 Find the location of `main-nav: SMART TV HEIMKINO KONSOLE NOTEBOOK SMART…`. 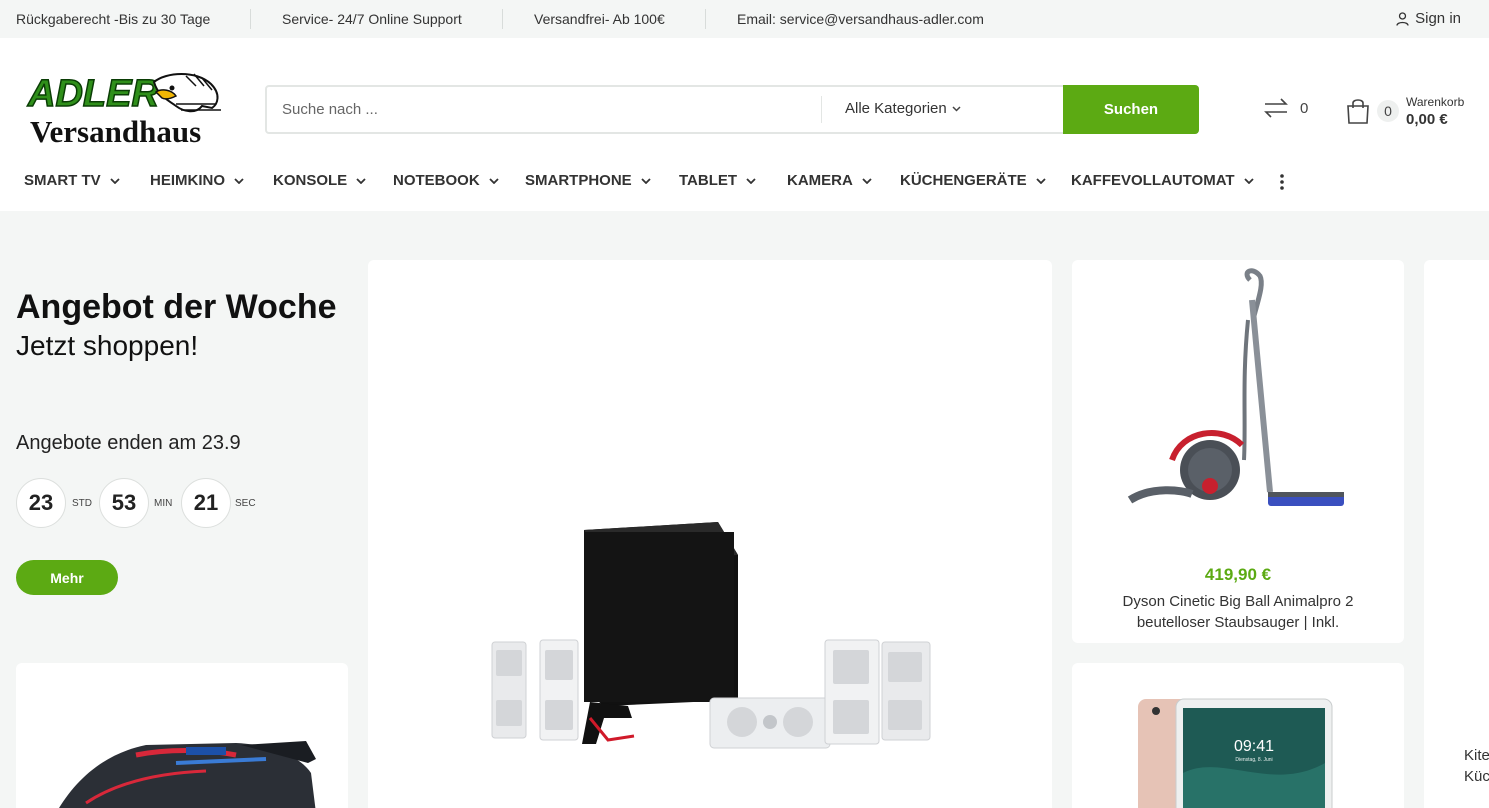

main-nav: SMART TV HEIMKINO KONSOLE NOTEBOOK SMART… is located at coordinates (744, 182).